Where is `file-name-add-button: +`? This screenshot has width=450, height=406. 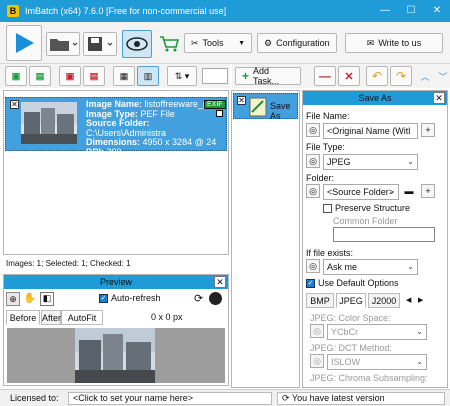 file-name-add-button: + is located at coordinates (428, 130).